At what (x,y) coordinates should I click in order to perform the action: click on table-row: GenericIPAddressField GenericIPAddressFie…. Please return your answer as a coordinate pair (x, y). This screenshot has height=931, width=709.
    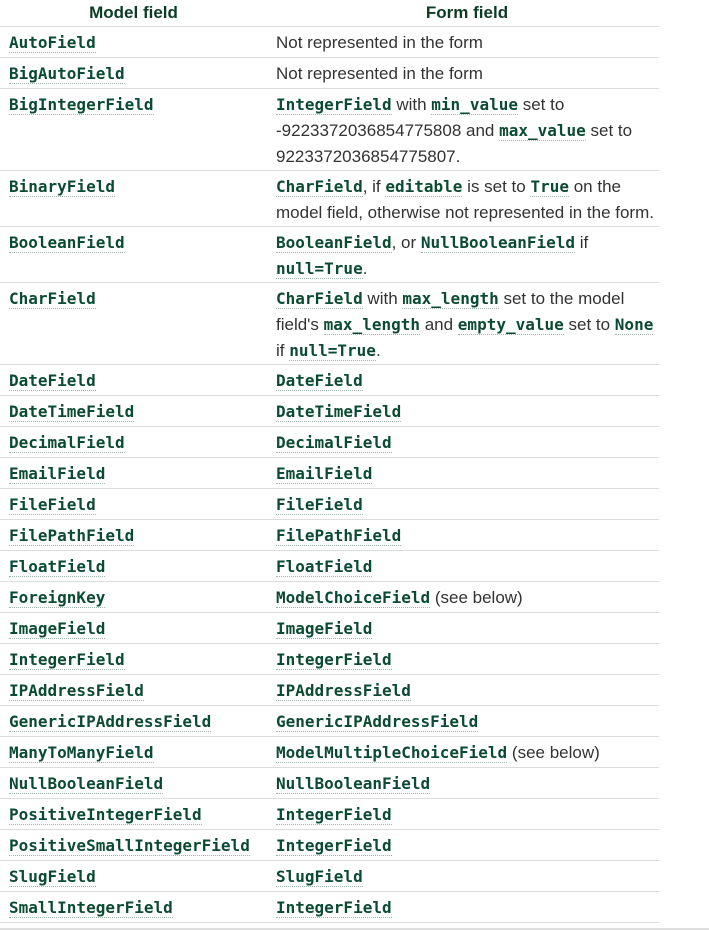
    Looking at the image, I should click on (329, 721).